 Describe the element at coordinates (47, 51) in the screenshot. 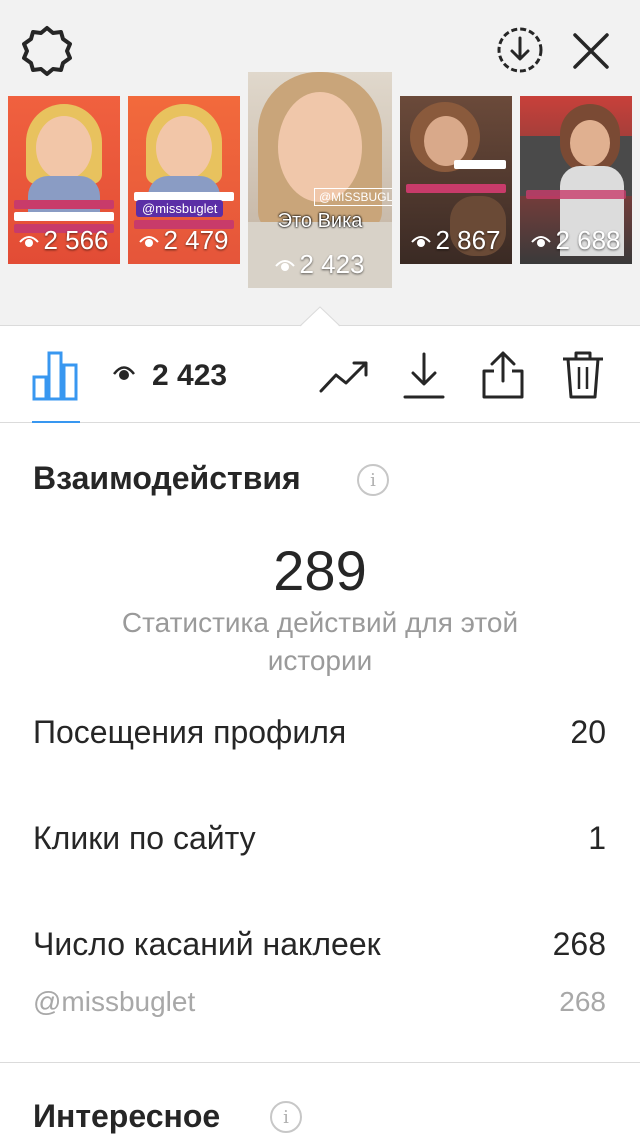

I see `gear-icon` at that location.